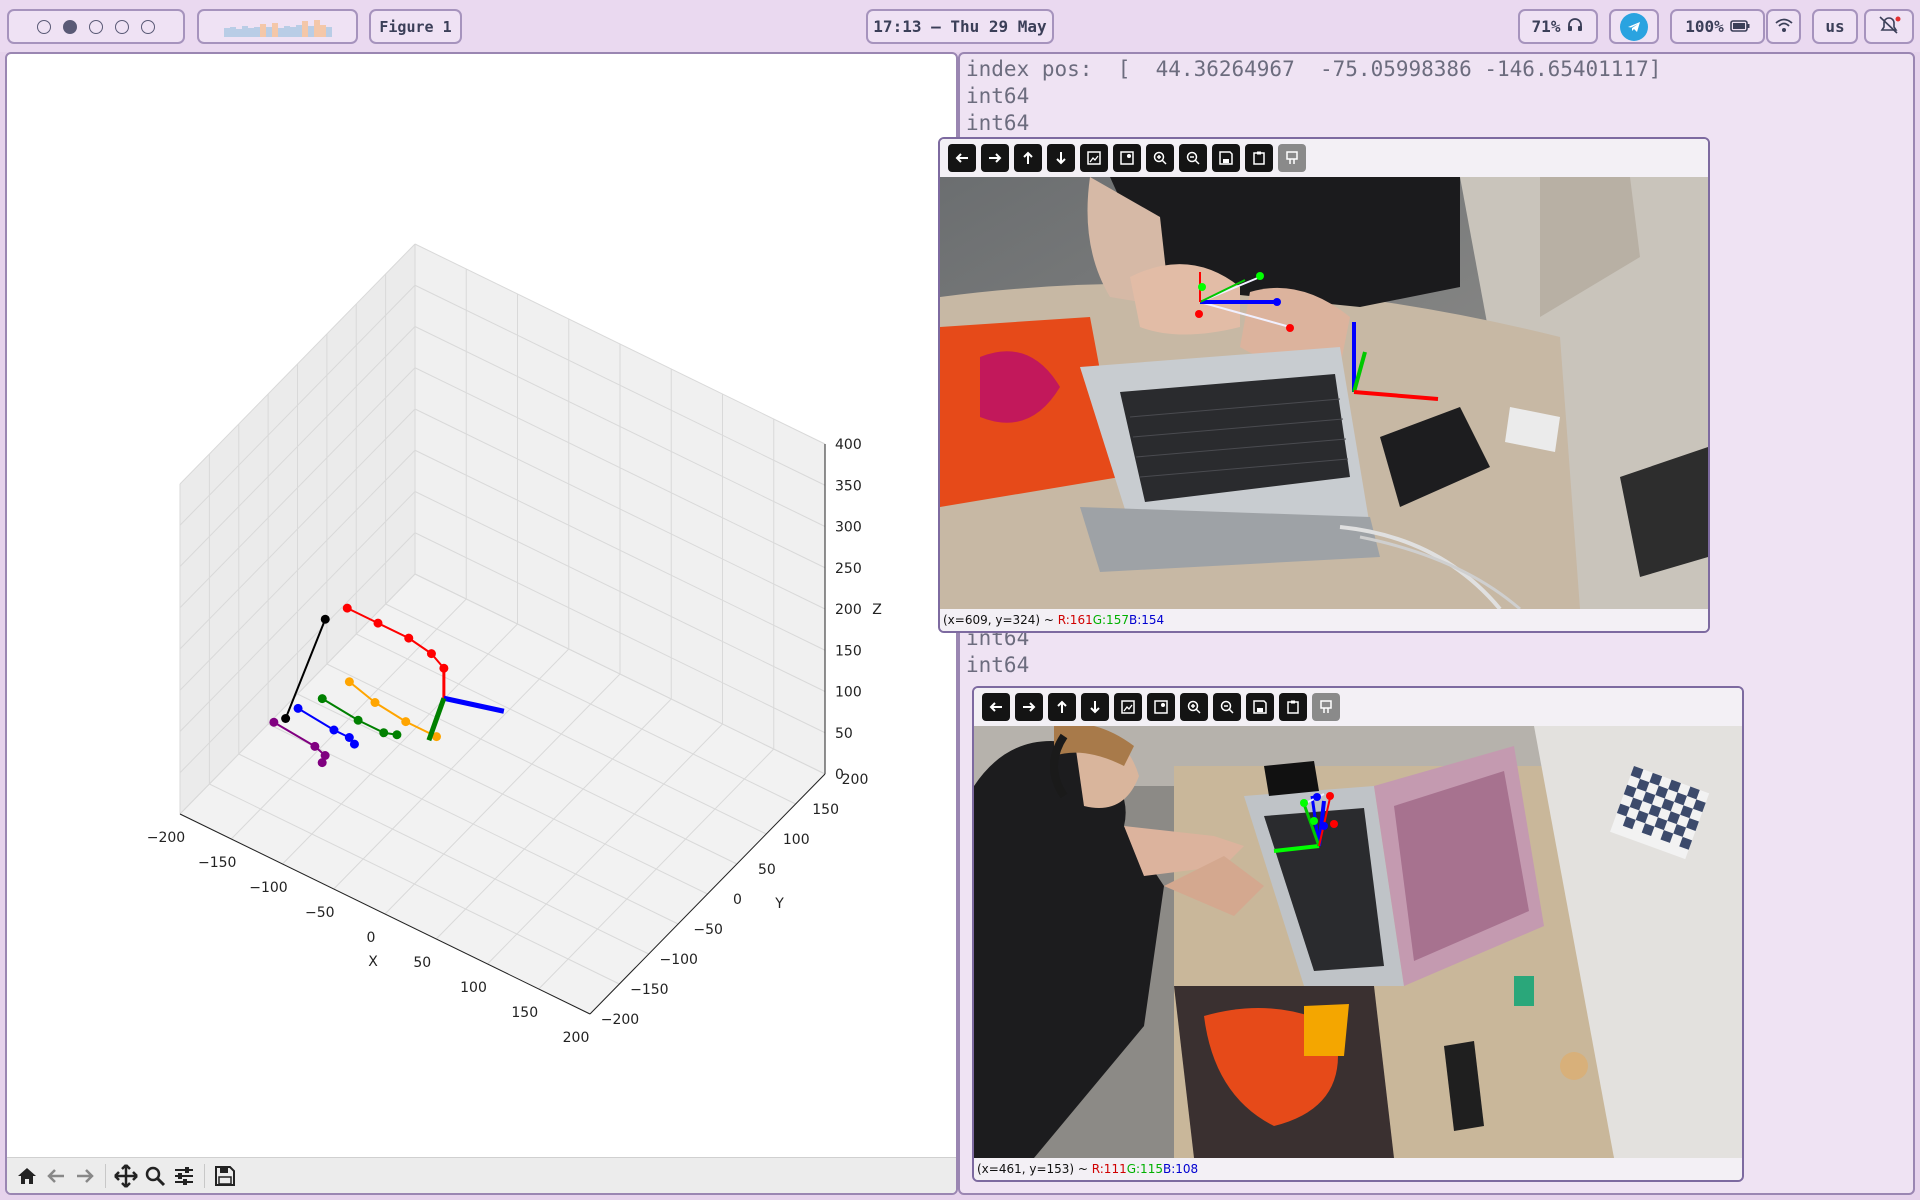  What do you see at coordinates (848, 569) in the screenshot?
I see `z-tick-label: 250` at bounding box center [848, 569].